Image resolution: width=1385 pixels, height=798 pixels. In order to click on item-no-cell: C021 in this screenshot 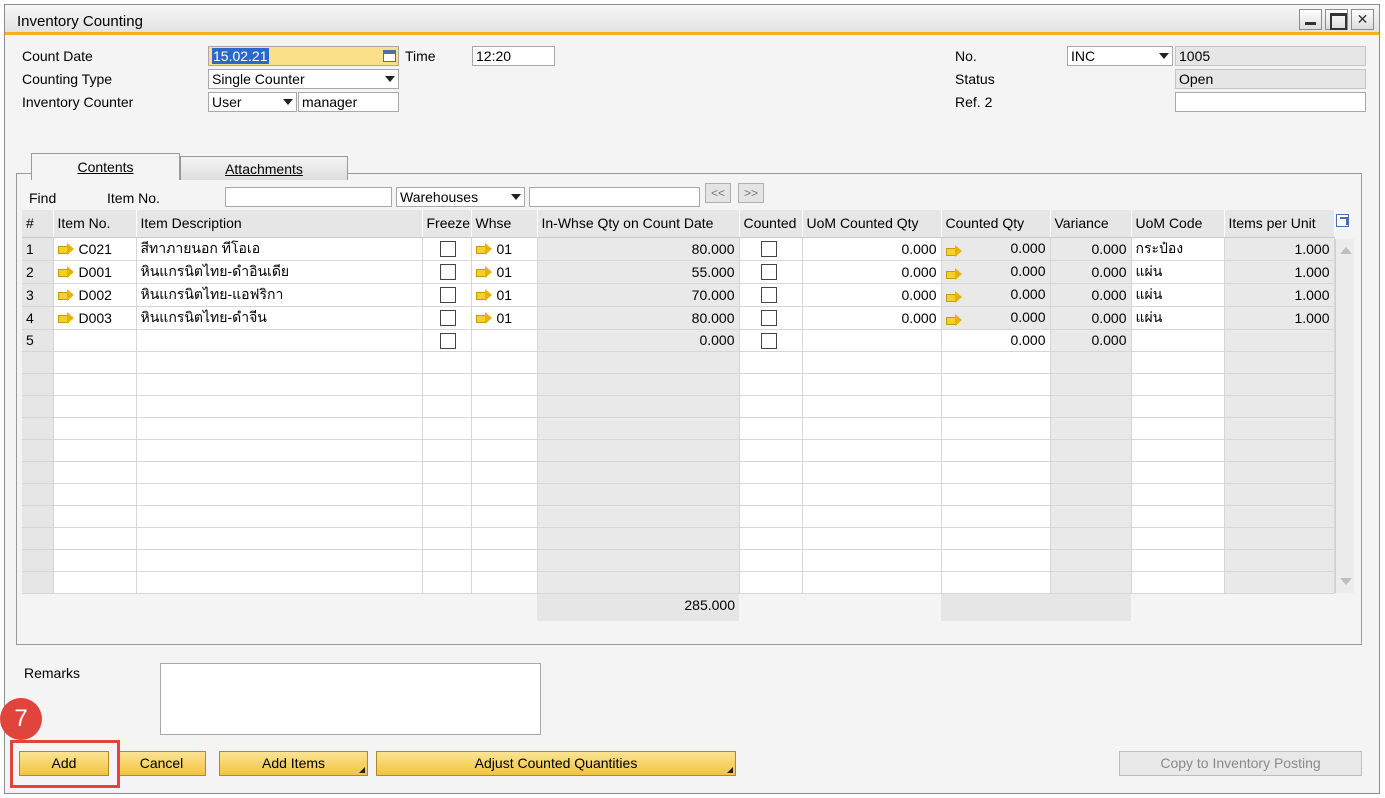, I will do `click(95, 249)`.